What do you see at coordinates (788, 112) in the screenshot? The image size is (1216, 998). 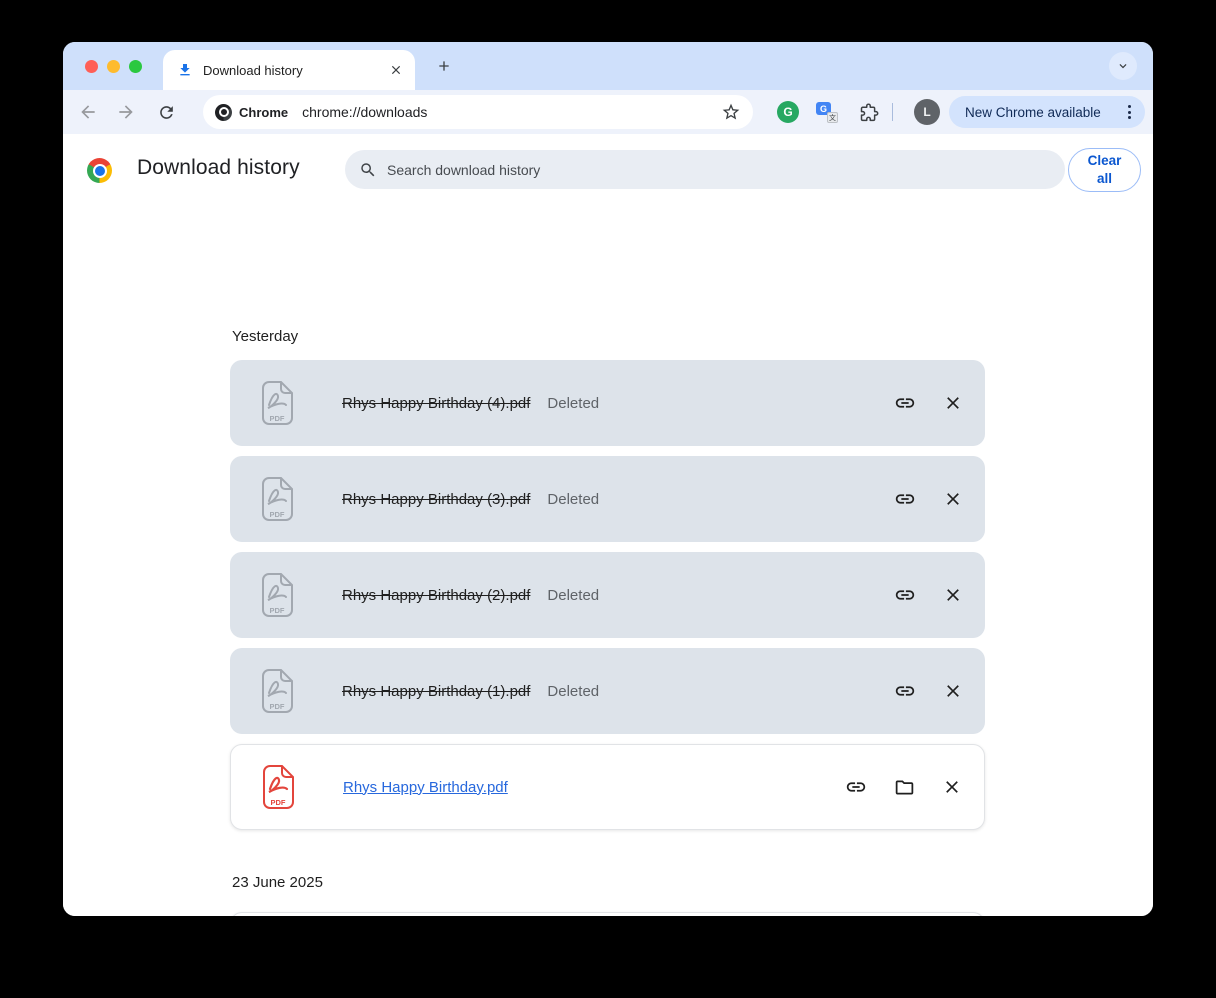 I see `grammarly-extension-icon: G` at bounding box center [788, 112].